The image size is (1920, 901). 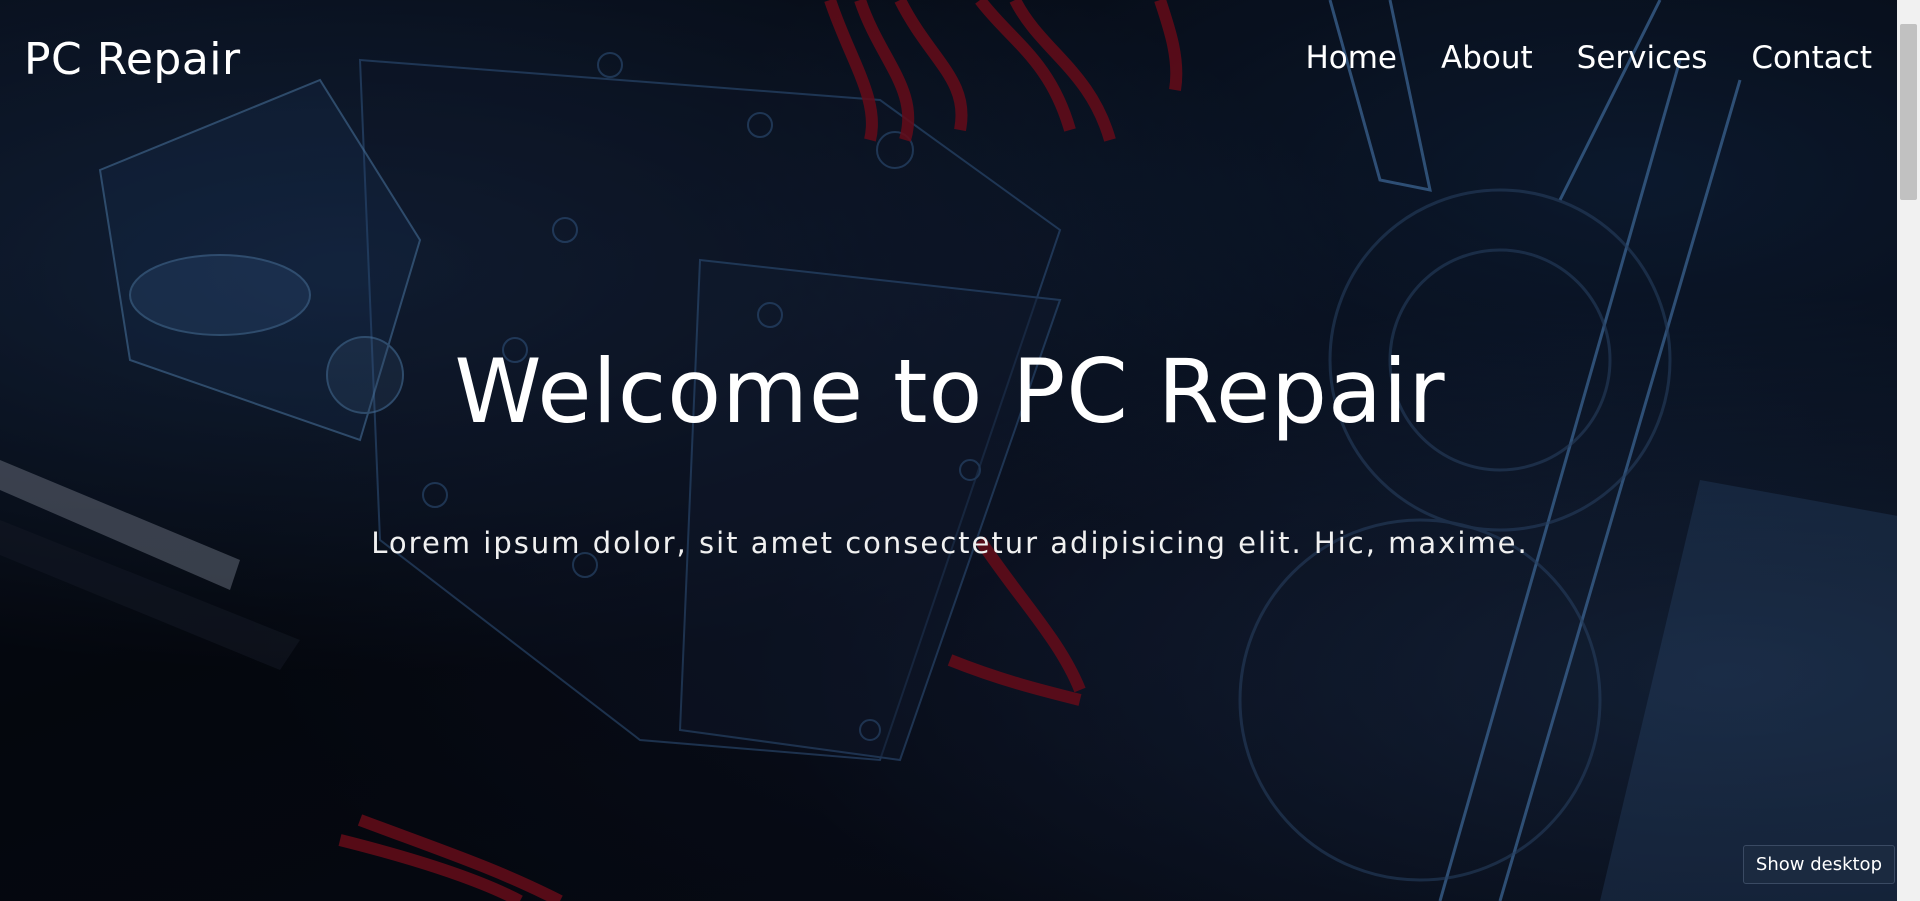 What do you see at coordinates (1908, 112) in the screenshot?
I see `scrollbar-thumb` at bounding box center [1908, 112].